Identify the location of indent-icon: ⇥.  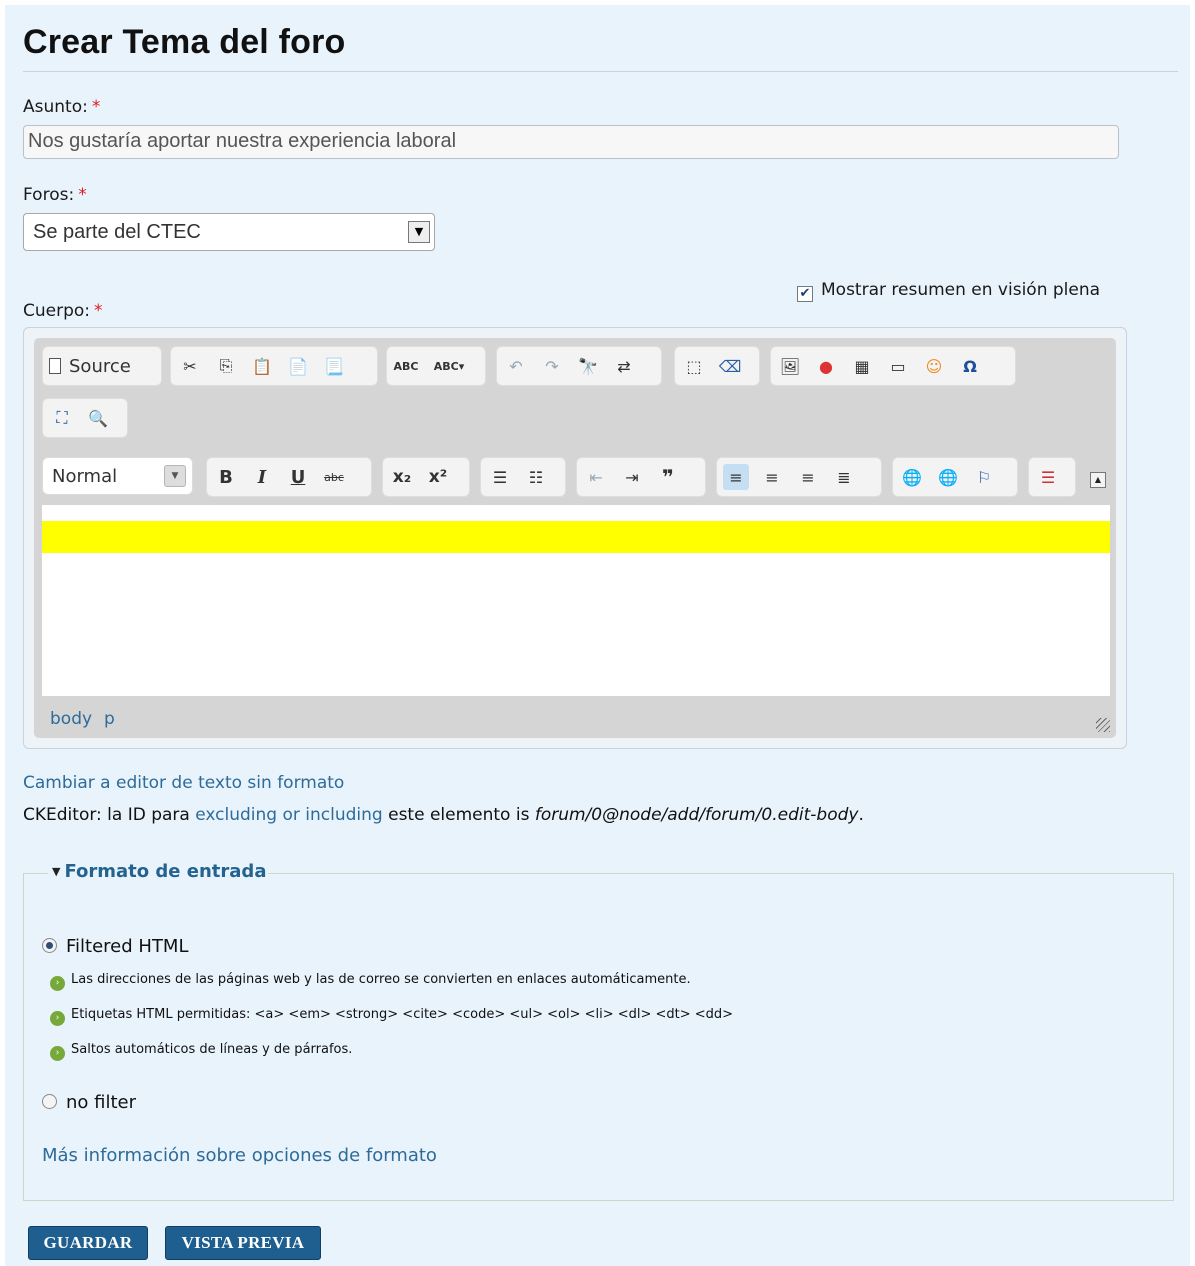
(632, 477).